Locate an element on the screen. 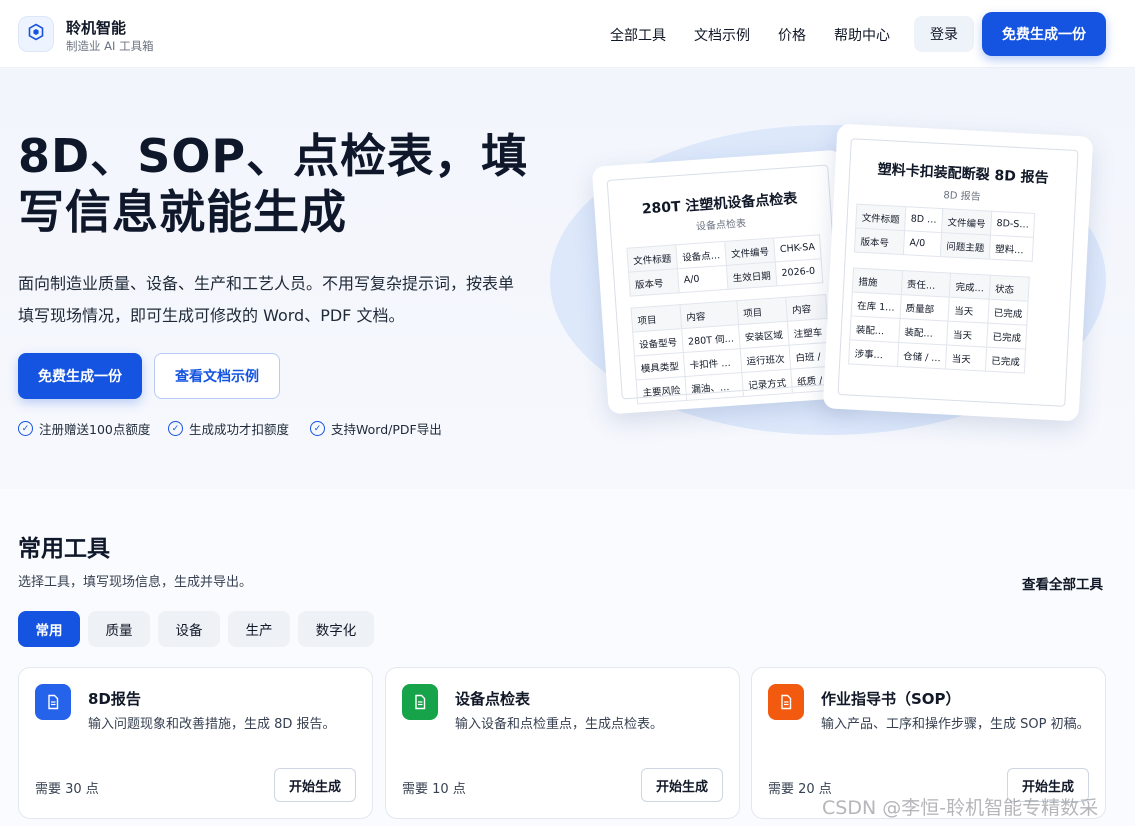 The width and height of the screenshot is (1135, 826). tool-name: 8D报告 is located at coordinates (114, 699).